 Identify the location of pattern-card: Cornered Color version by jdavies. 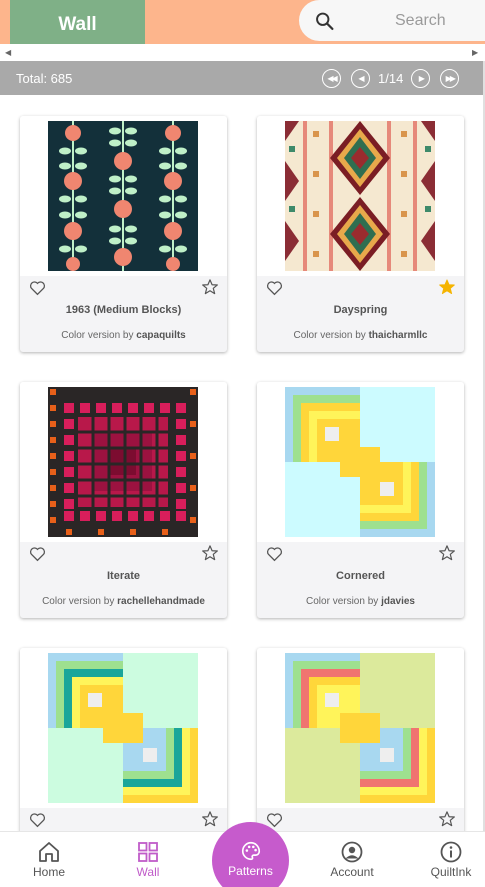
(360, 500).